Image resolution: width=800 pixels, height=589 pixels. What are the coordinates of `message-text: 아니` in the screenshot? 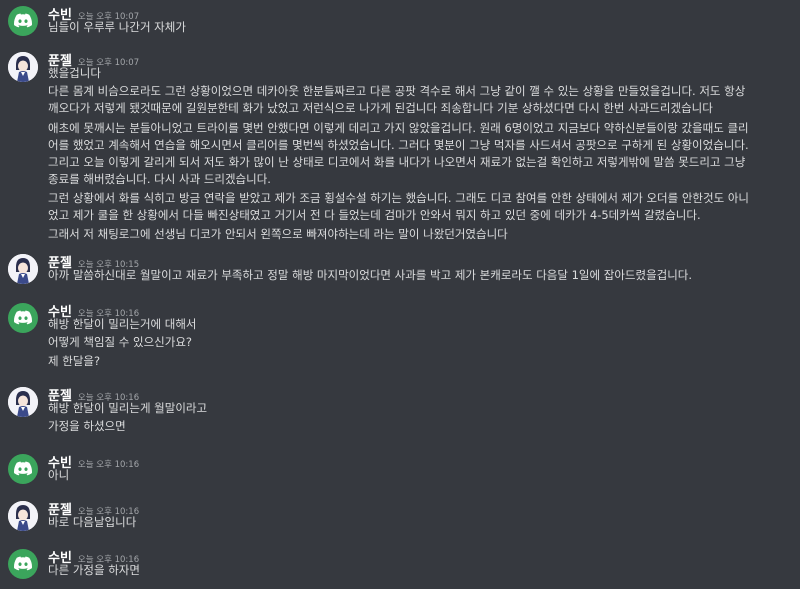 It's located at (59, 475).